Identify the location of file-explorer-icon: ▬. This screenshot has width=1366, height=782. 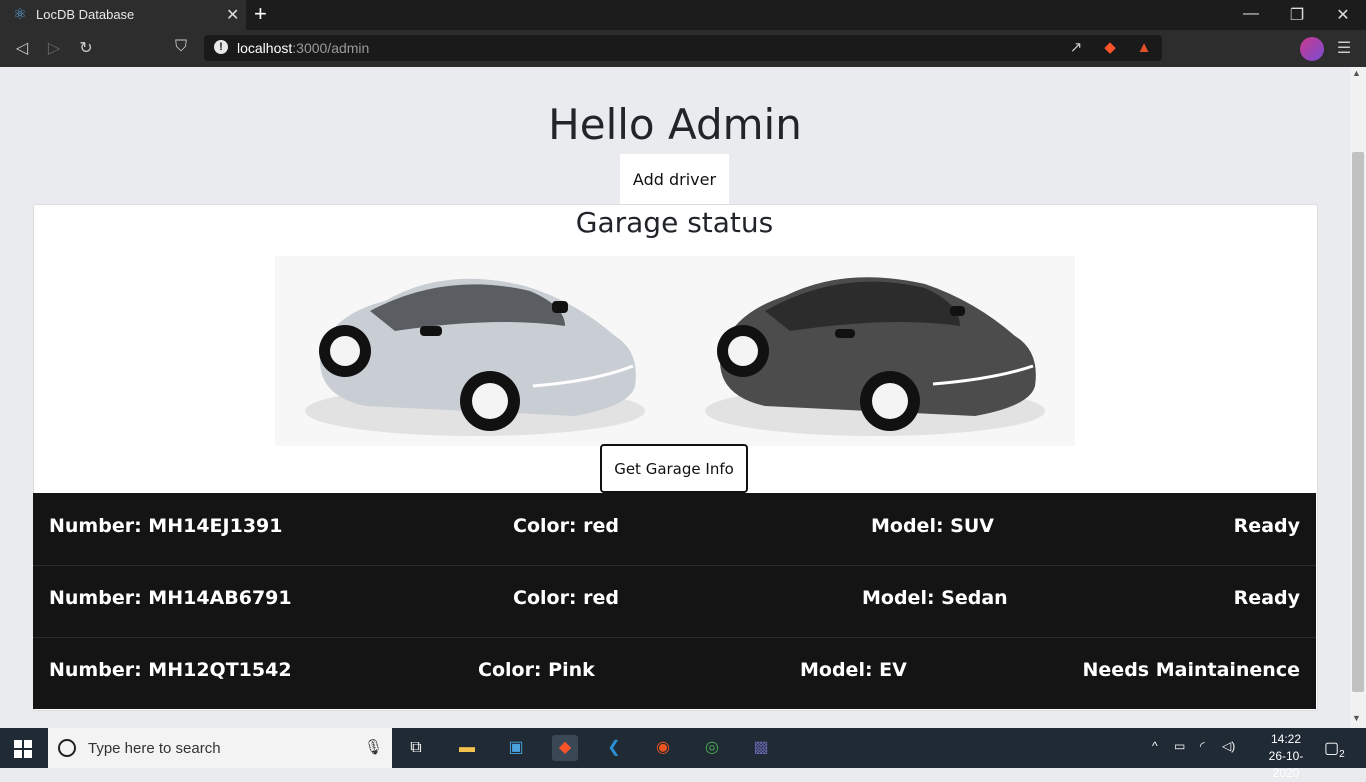
(467, 748).